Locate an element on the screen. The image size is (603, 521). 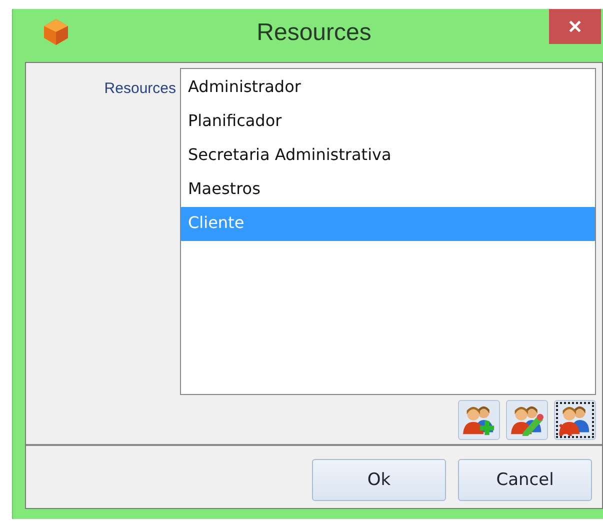
edit-user-button is located at coordinates (527, 420).